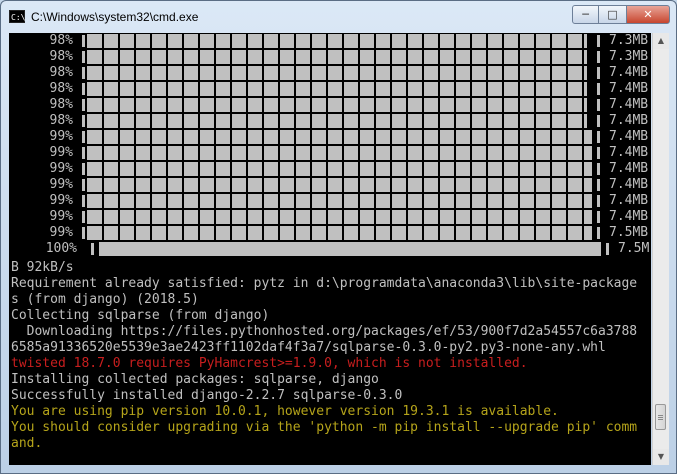  I want to click on download-size: 7.5M, so click(634, 248).